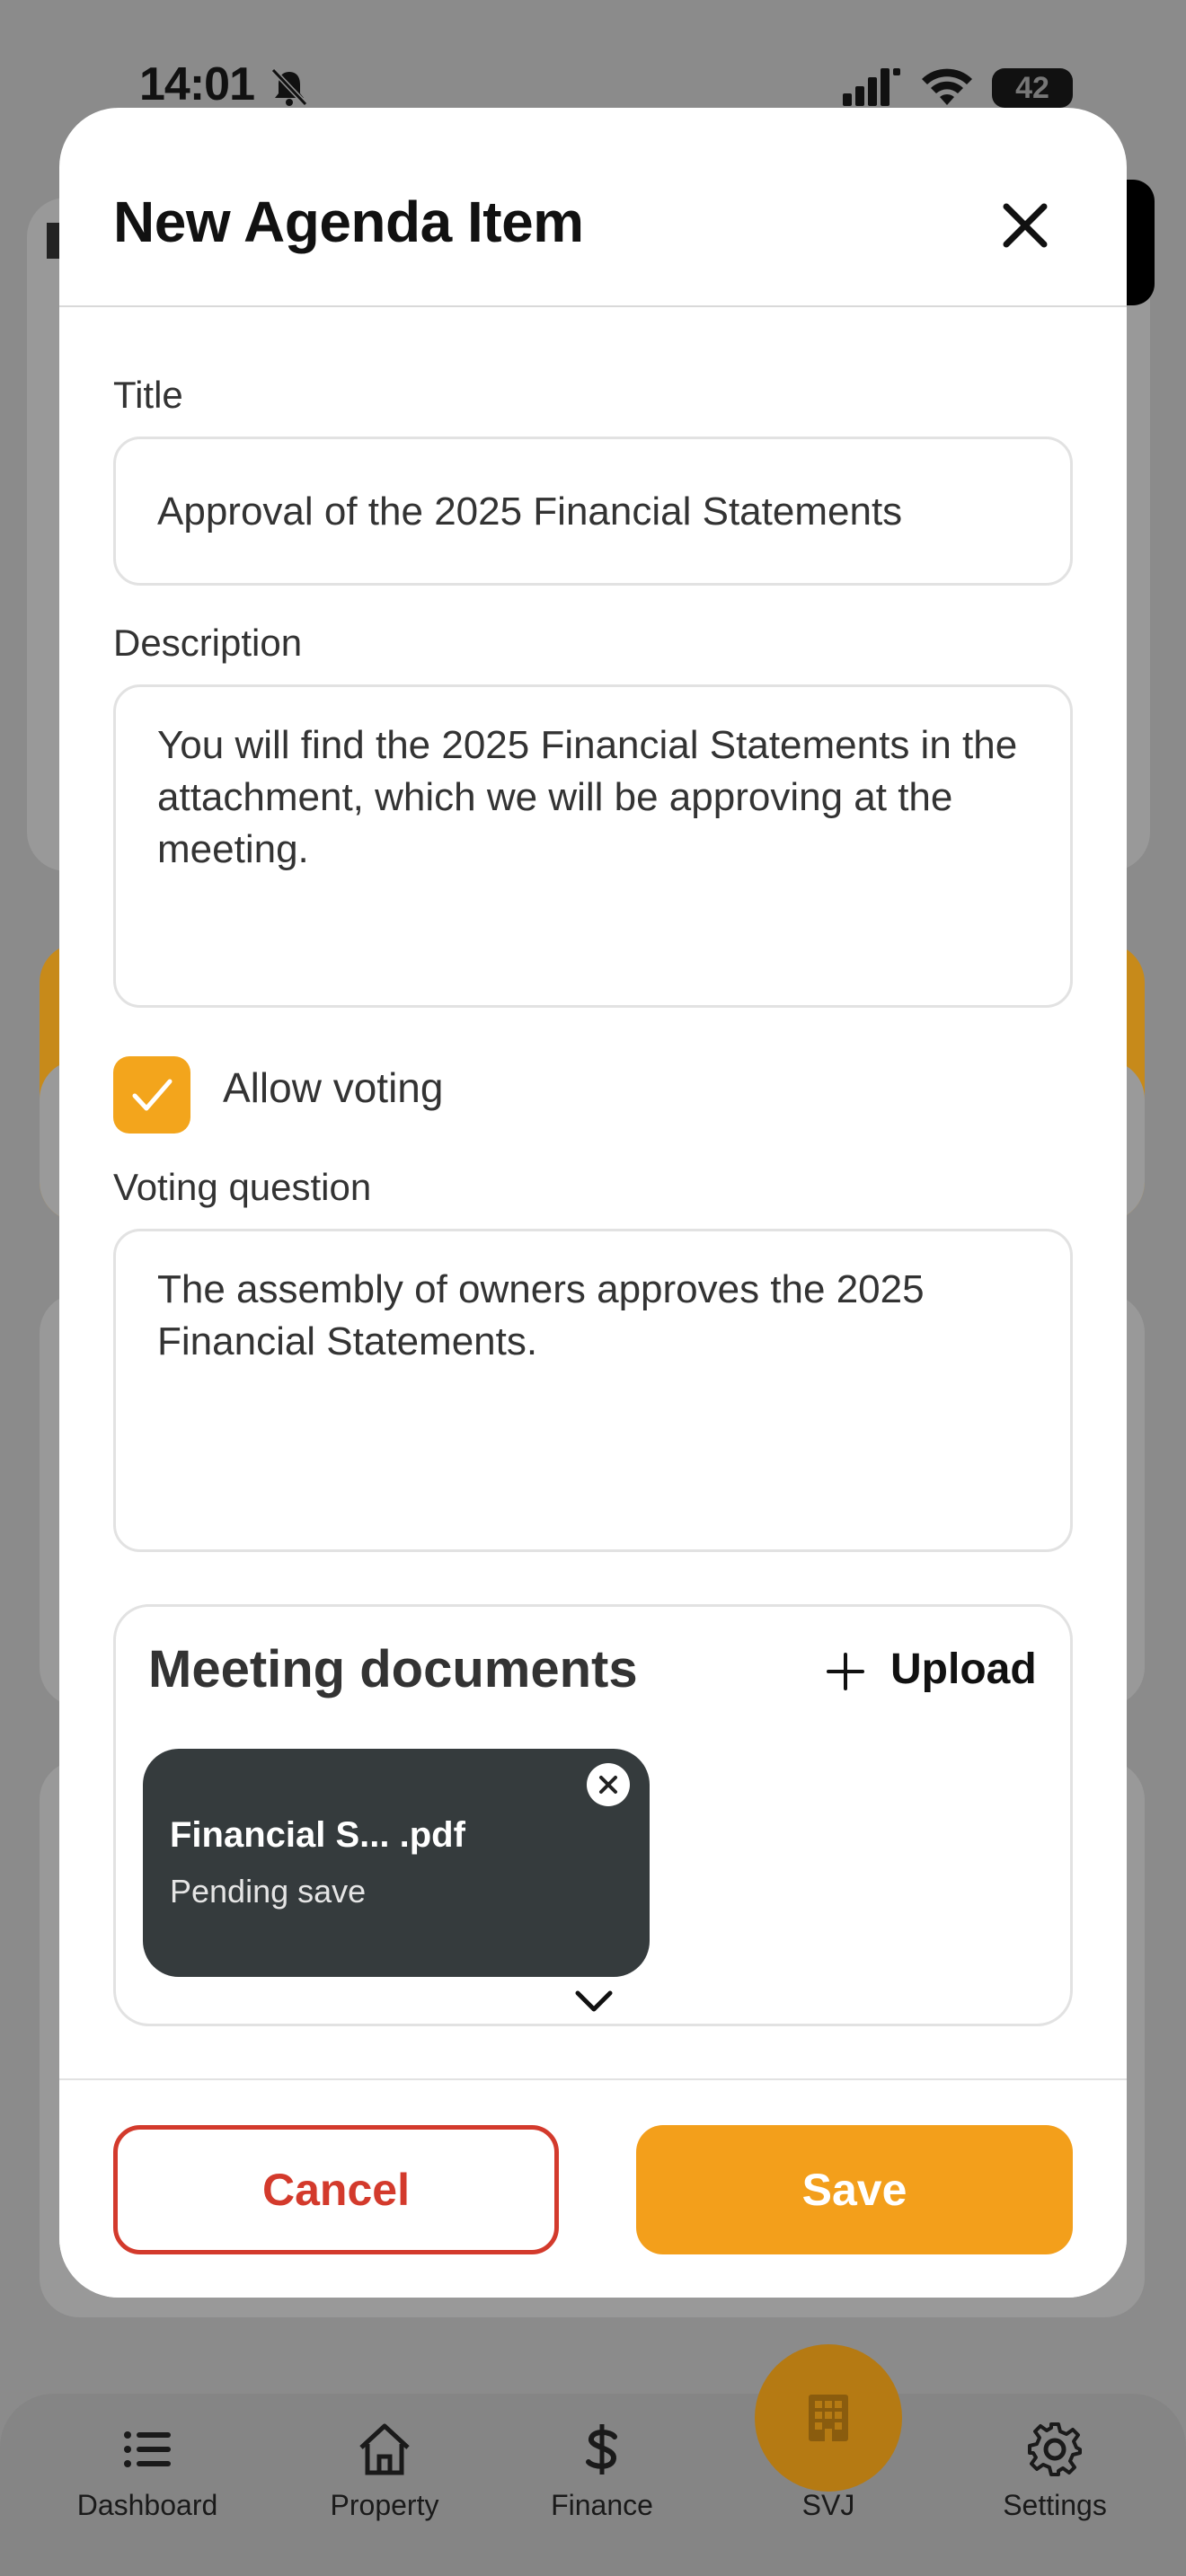 Image resolution: width=1186 pixels, height=2576 pixels. I want to click on tab-settings: Settings, so click(1055, 2479).